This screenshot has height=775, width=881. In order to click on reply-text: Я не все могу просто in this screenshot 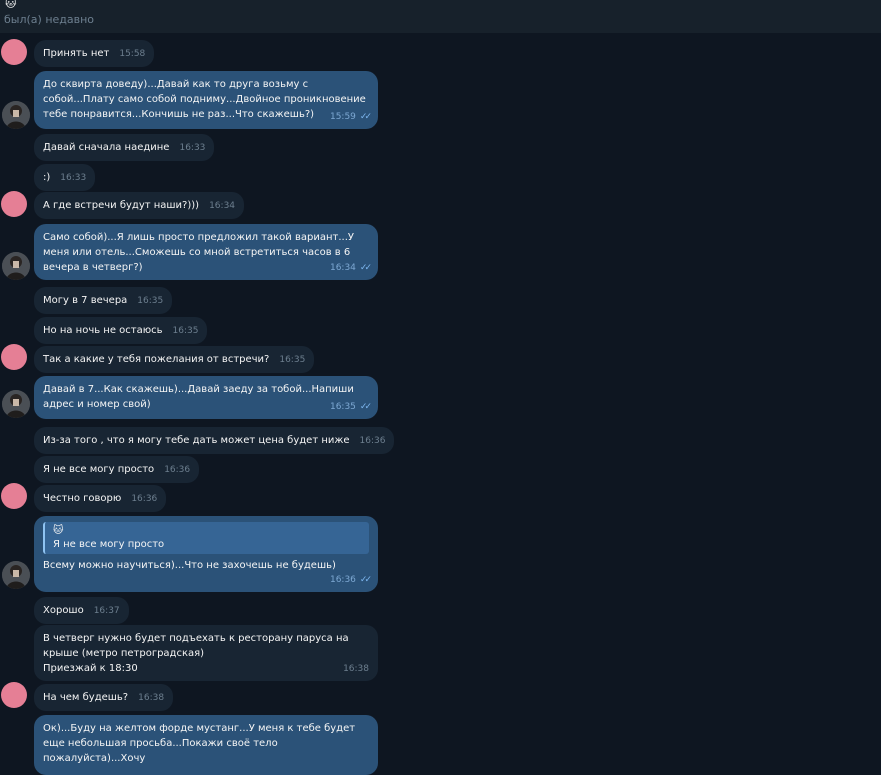, I will do `click(109, 544)`.